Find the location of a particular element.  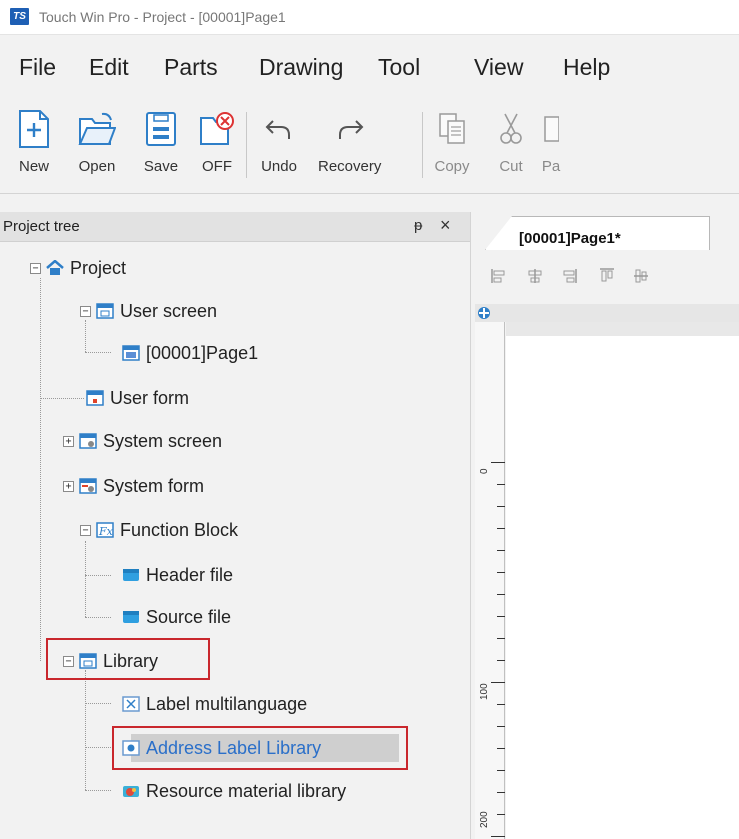

tree-item-resource-material-library: Resource material library is located at coordinates (233, 791).